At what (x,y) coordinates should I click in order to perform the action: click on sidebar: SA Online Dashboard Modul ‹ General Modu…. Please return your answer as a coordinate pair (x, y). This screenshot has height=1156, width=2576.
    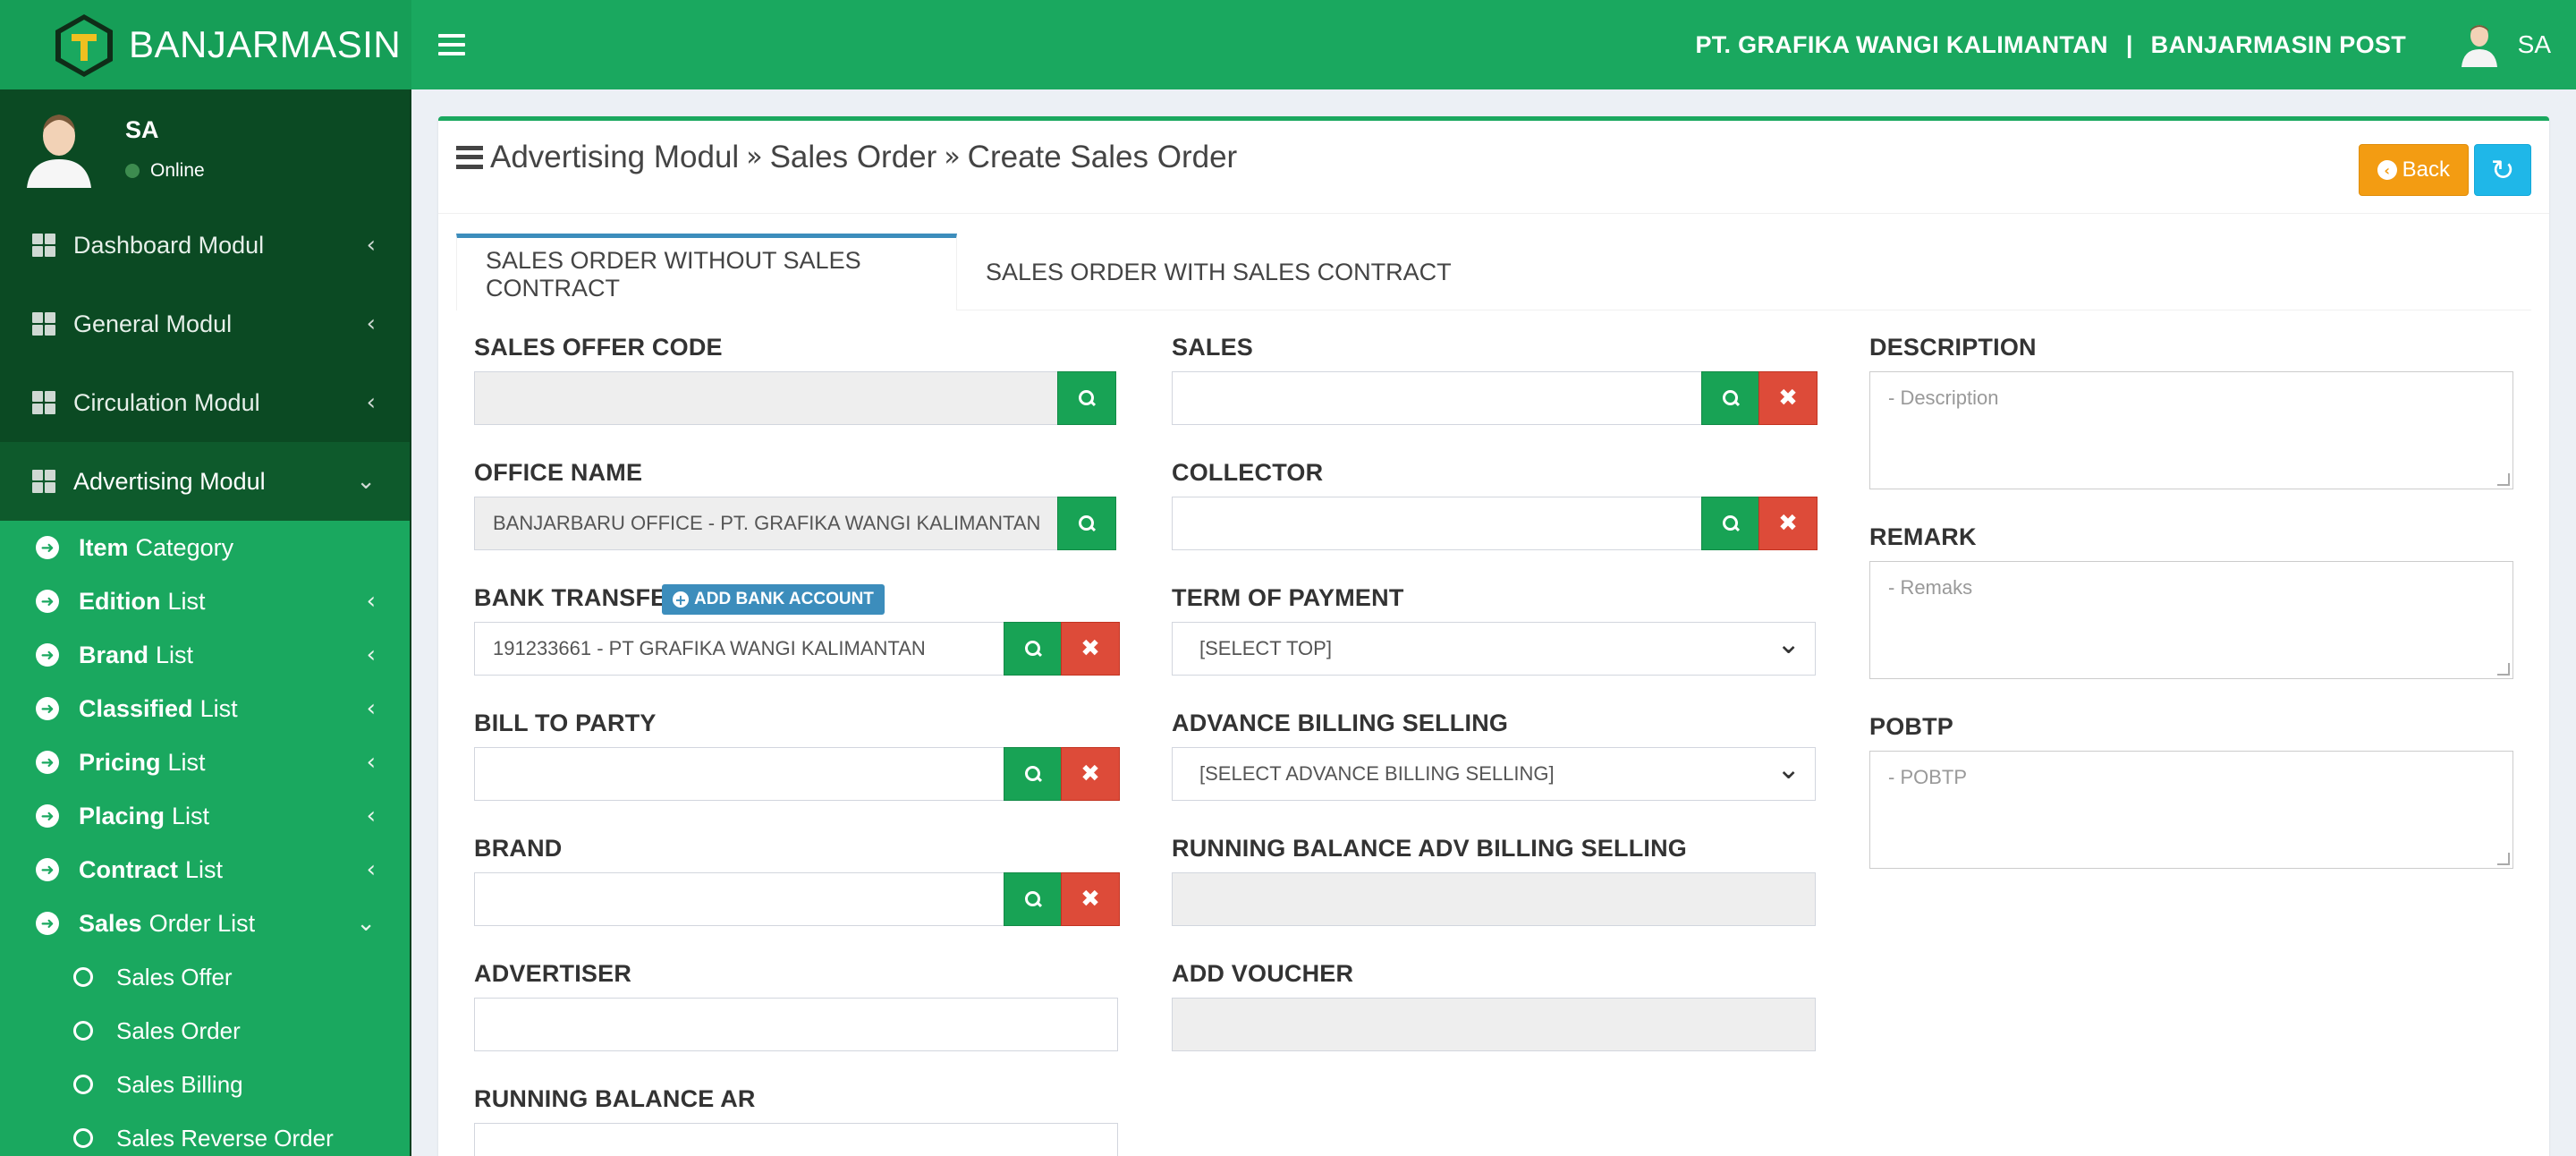
    Looking at the image, I should click on (205, 622).